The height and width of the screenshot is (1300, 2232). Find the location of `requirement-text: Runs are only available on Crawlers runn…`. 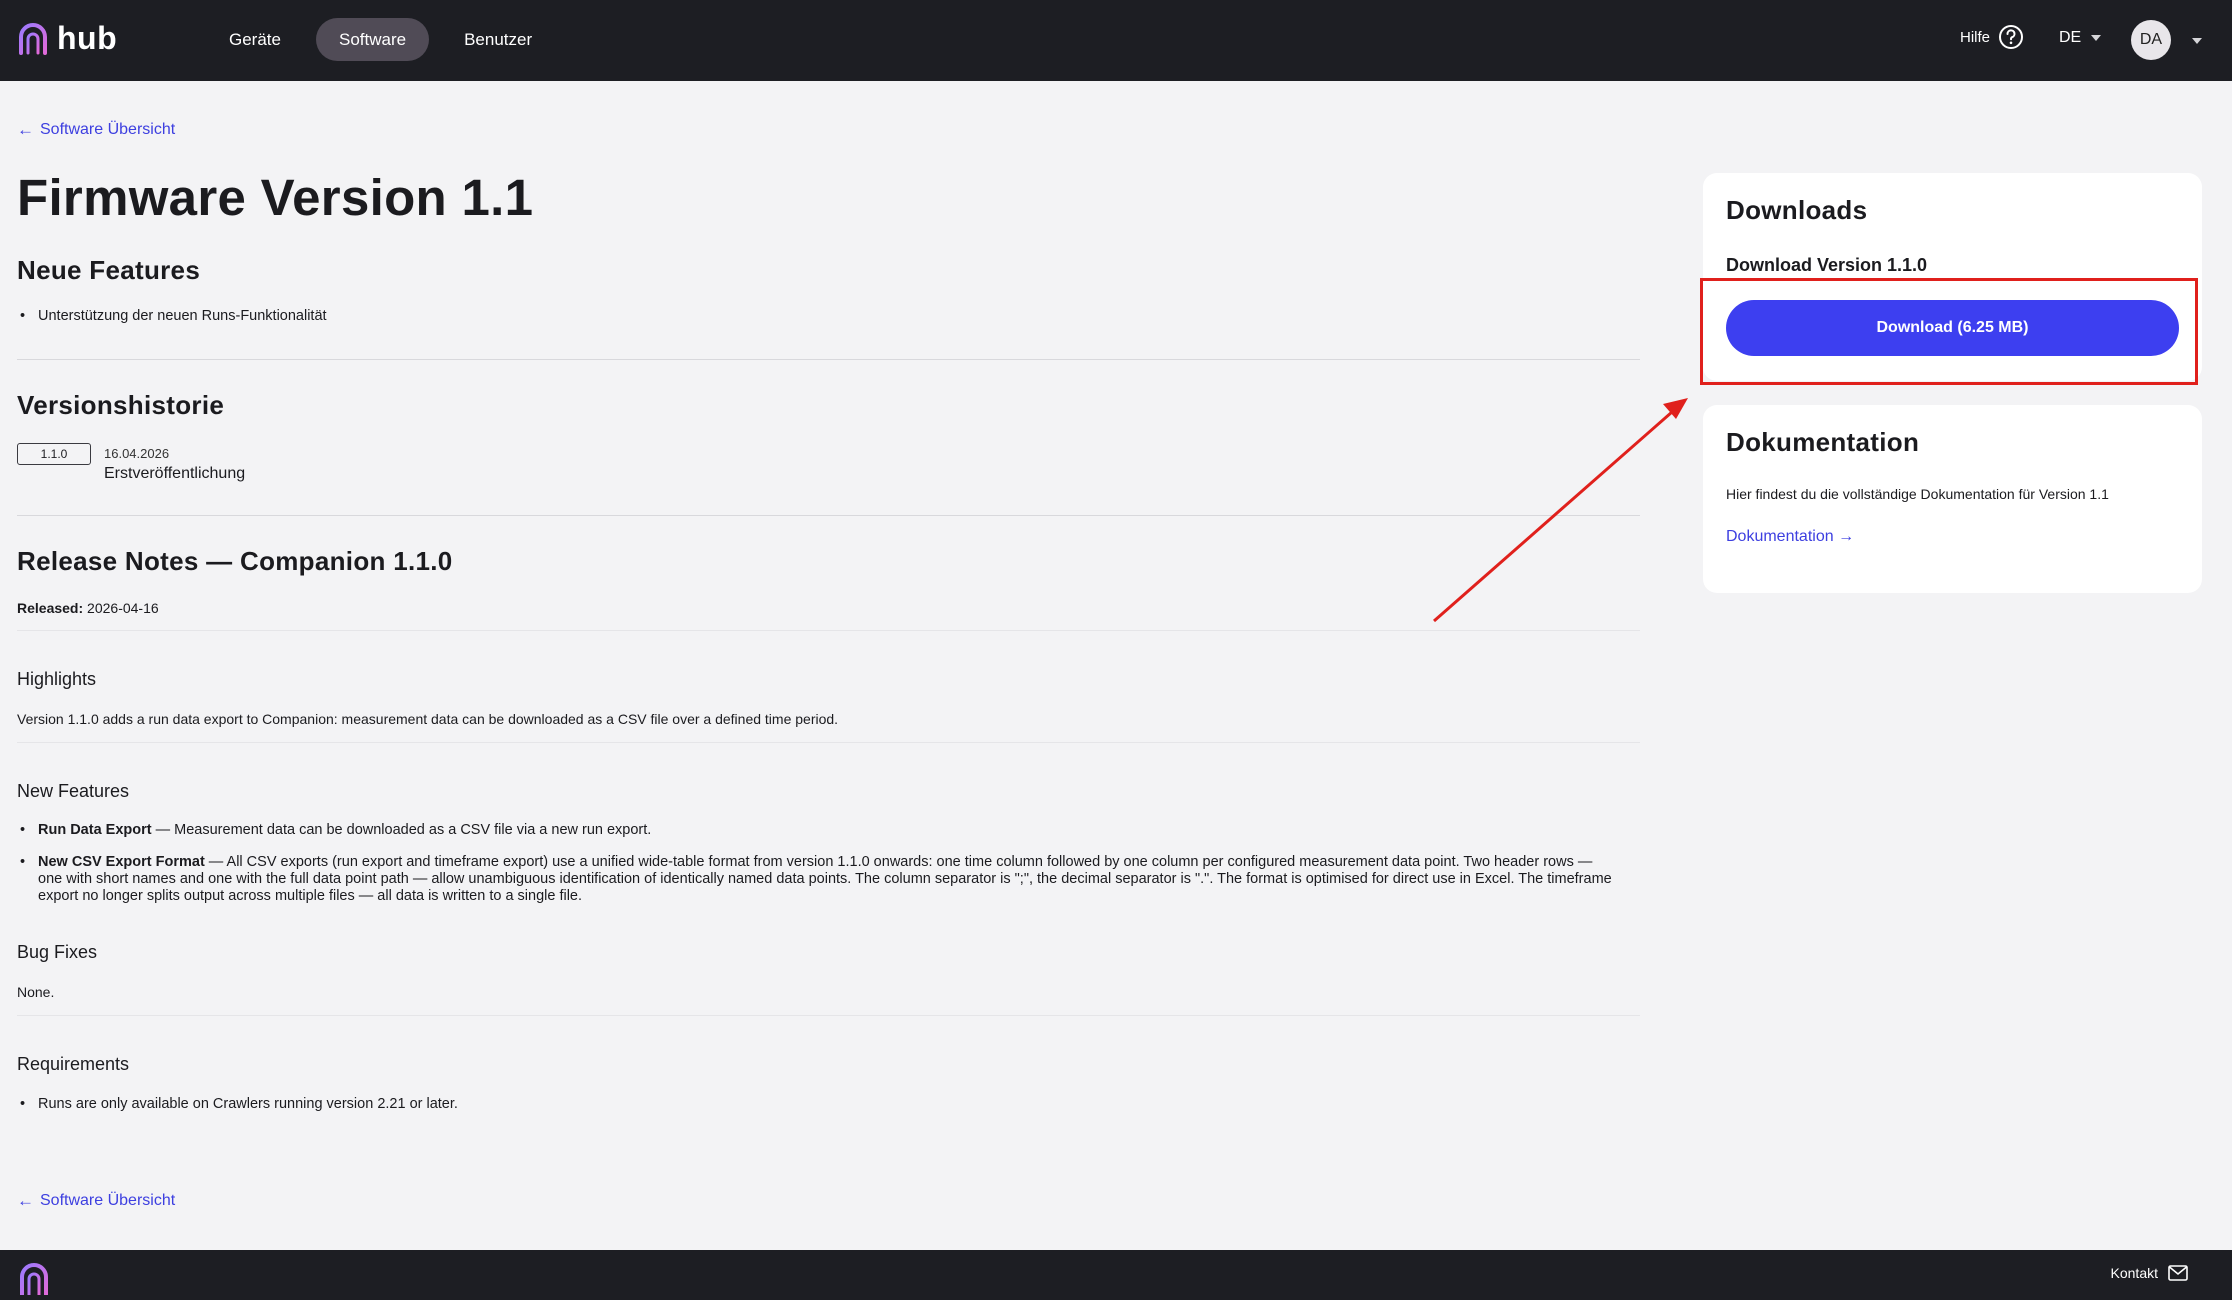

requirement-text: Runs are only available on Crawlers runn… is located at coordinates (248, 1104).